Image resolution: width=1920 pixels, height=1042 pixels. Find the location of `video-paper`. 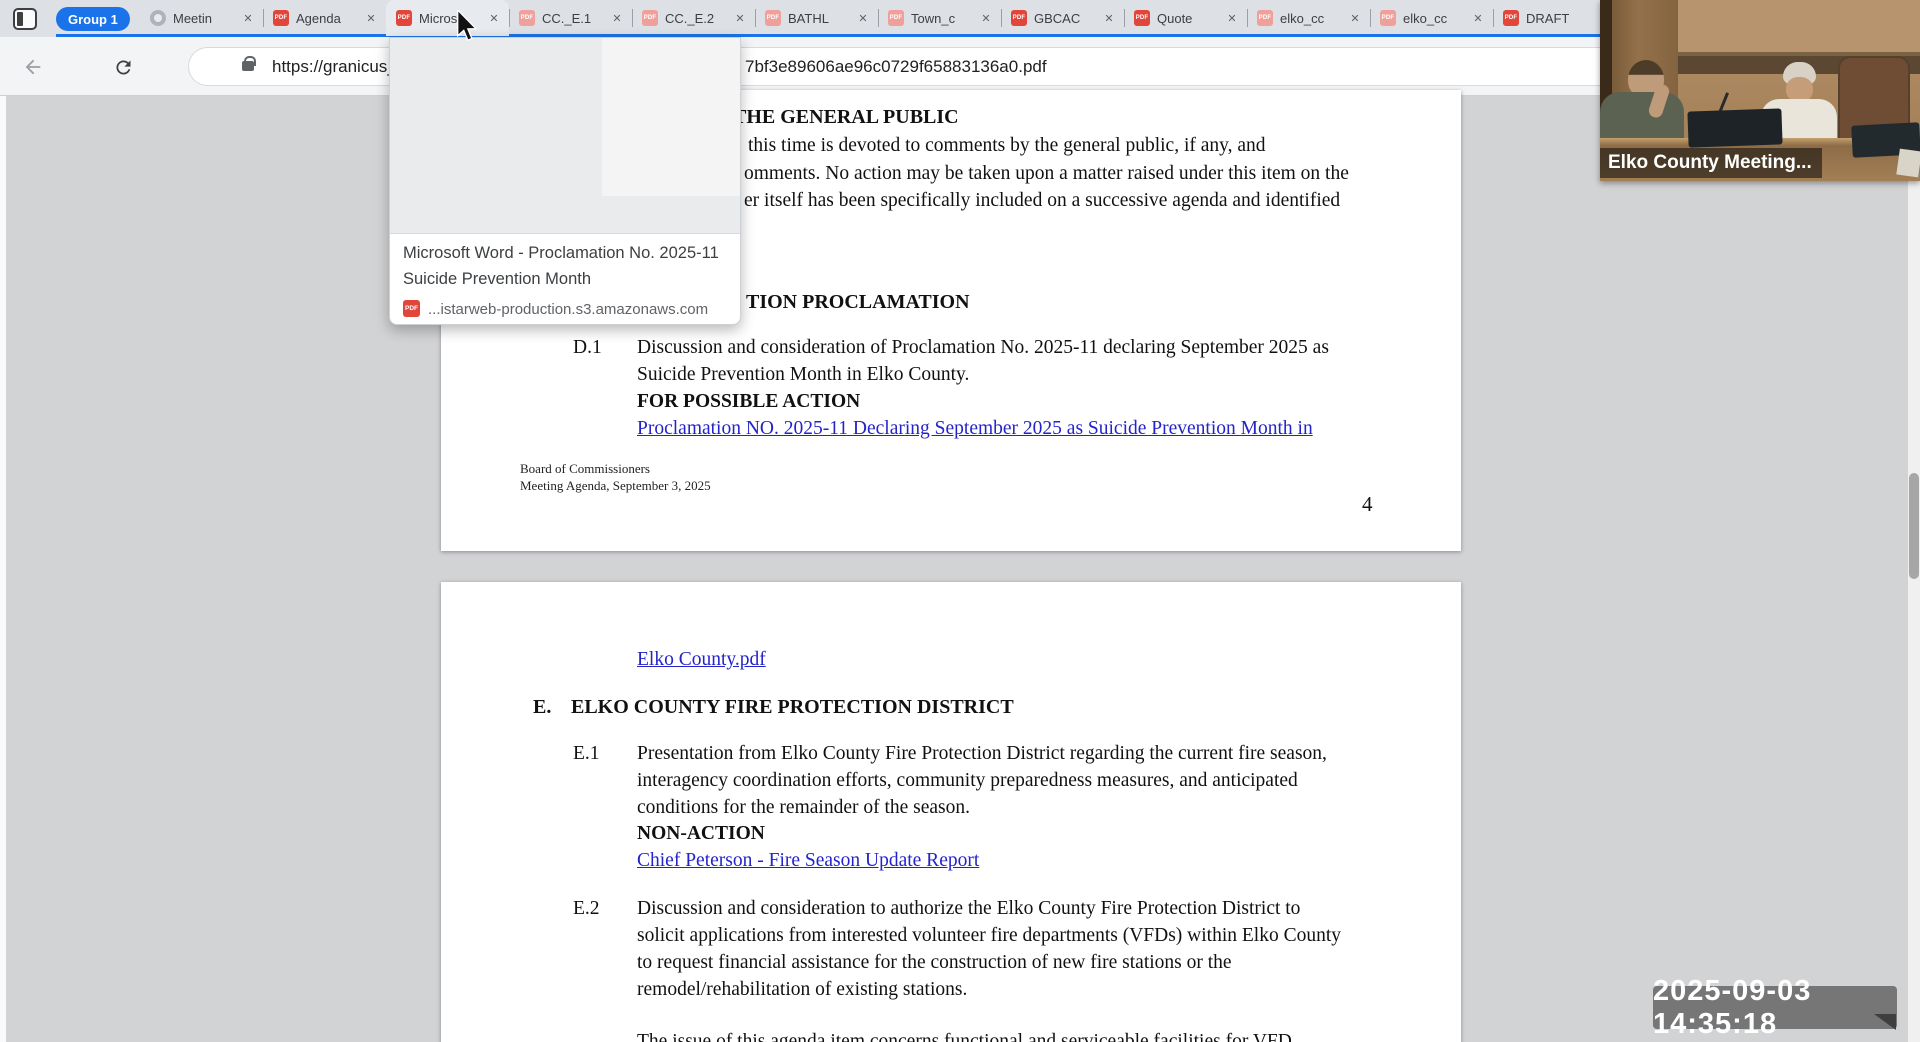

video-paper is located at coordinates (1908, 163).